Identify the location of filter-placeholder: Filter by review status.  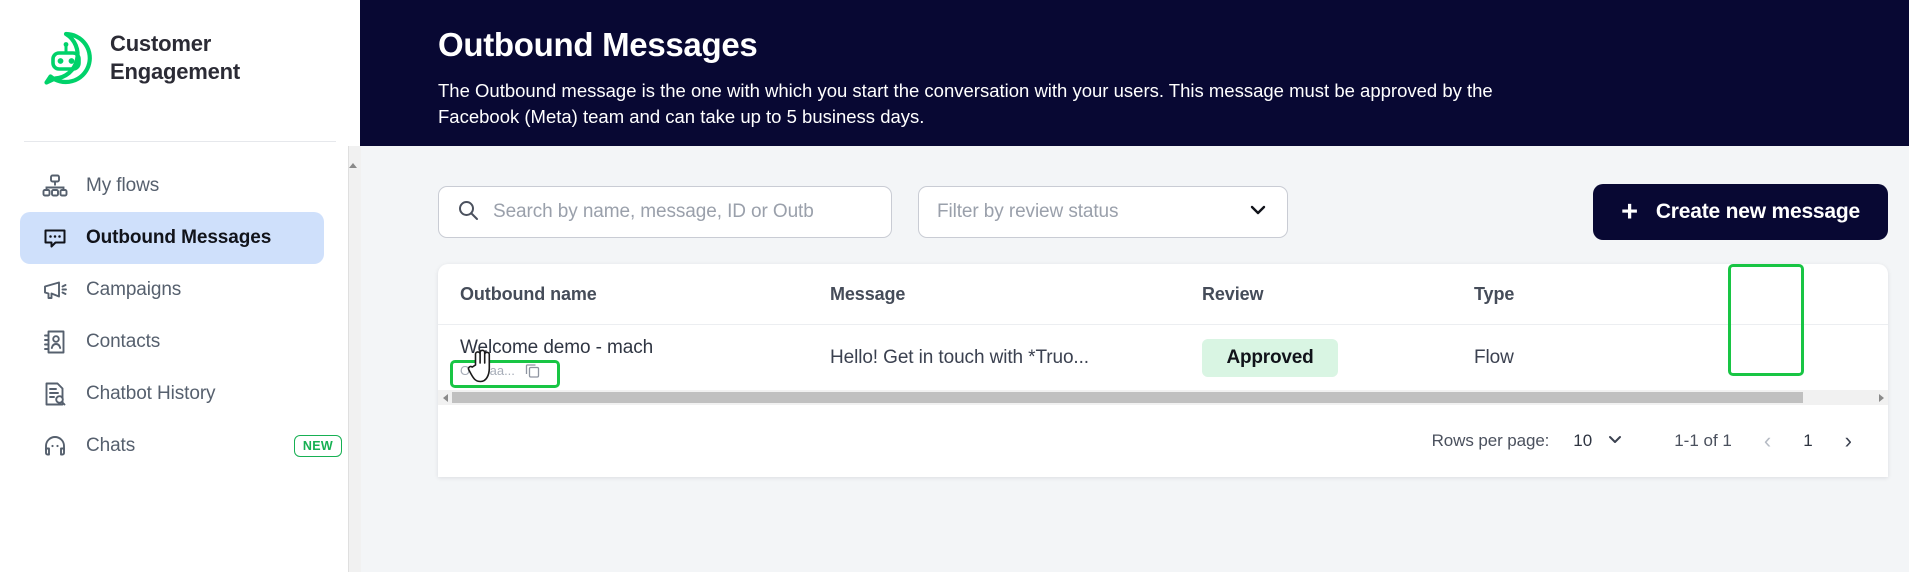
(1028, 211).